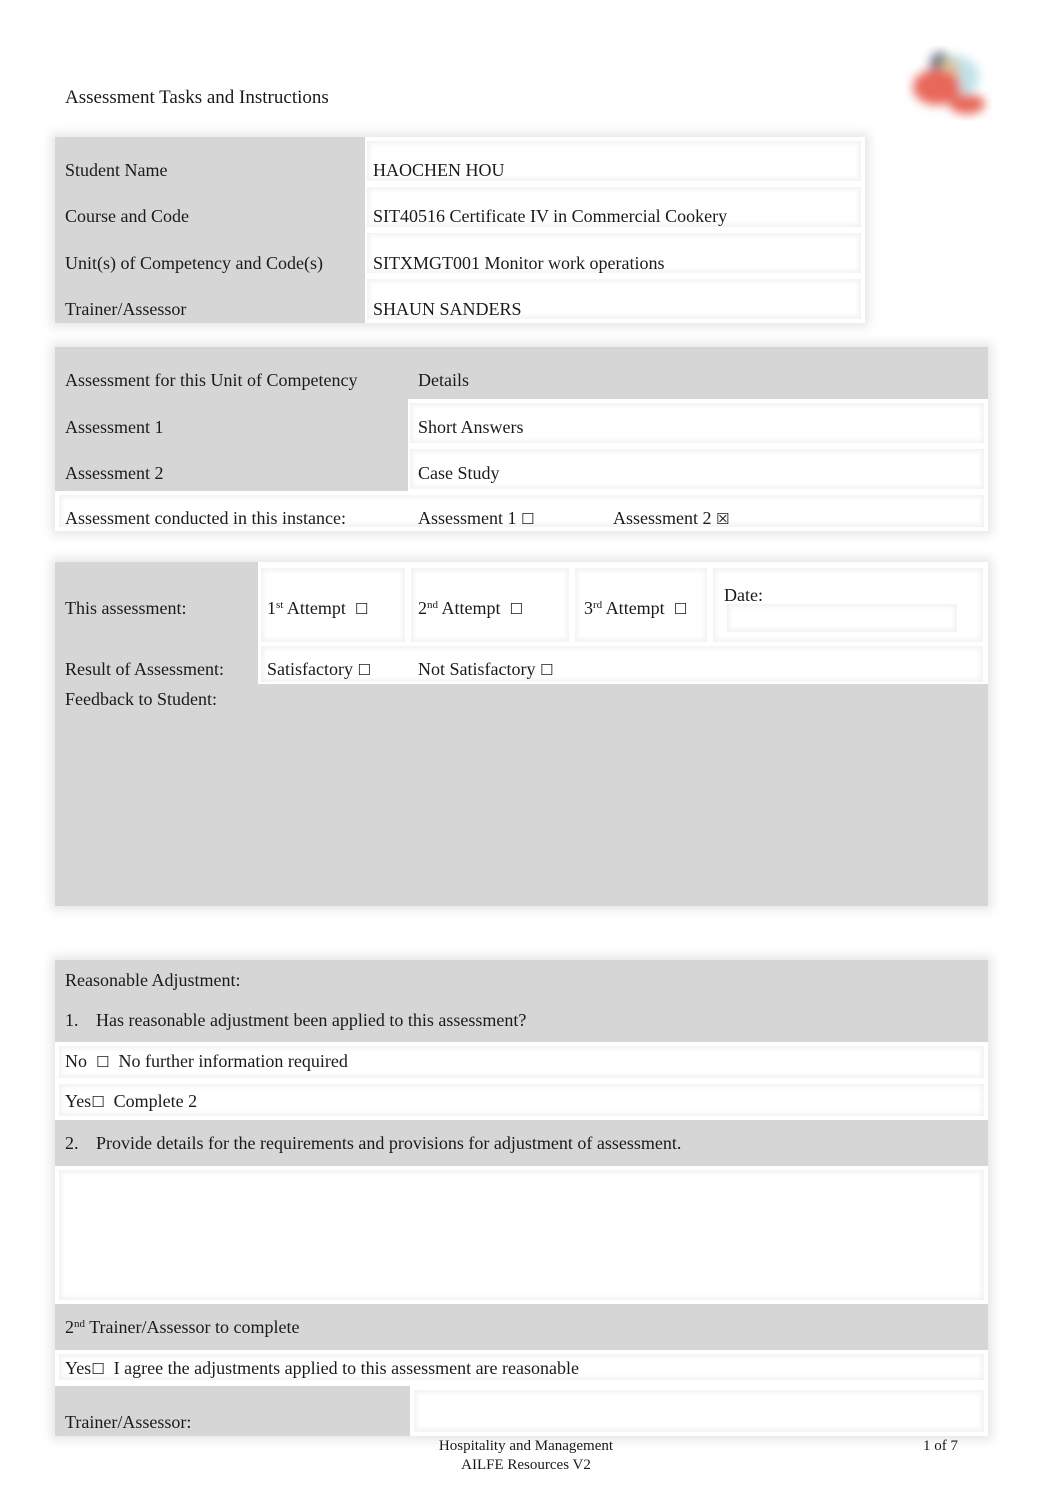  What do you see at coordinates (467, 518) in the screenshot?
I see `conducted-option-label: Assessment 1` at bounding box center [467, 518].